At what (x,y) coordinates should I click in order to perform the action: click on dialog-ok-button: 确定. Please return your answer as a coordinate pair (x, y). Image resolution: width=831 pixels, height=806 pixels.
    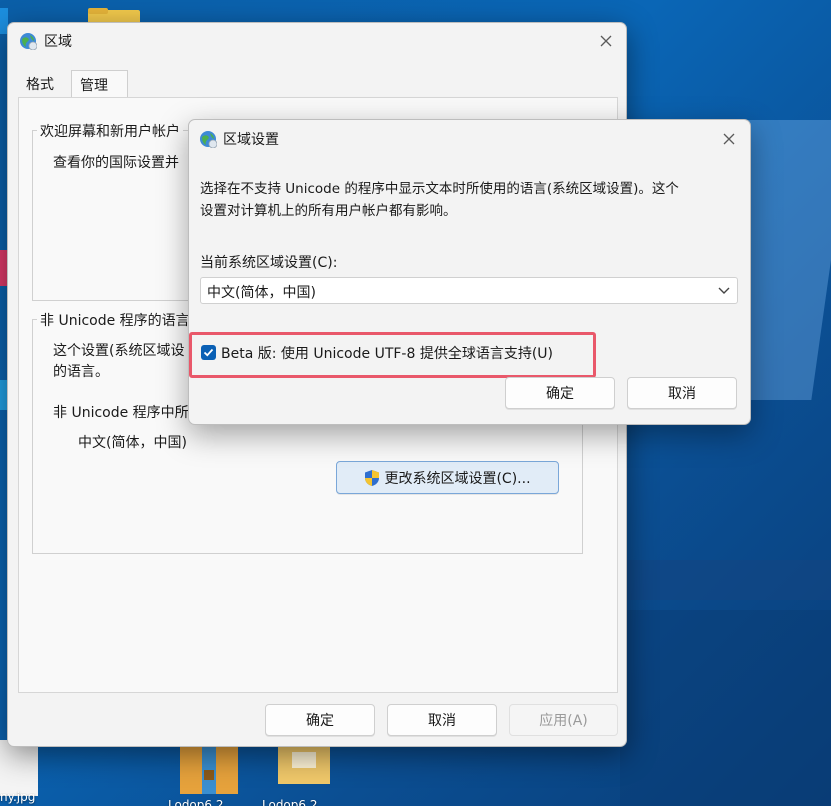
    Looking at the image, I should click on (560, 393).